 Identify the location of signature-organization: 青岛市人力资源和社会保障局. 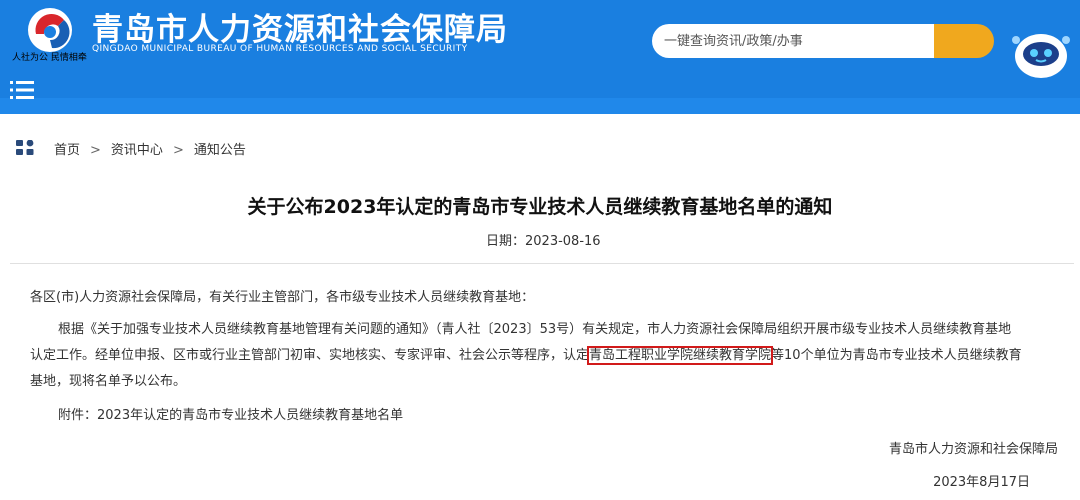
(973, 449).